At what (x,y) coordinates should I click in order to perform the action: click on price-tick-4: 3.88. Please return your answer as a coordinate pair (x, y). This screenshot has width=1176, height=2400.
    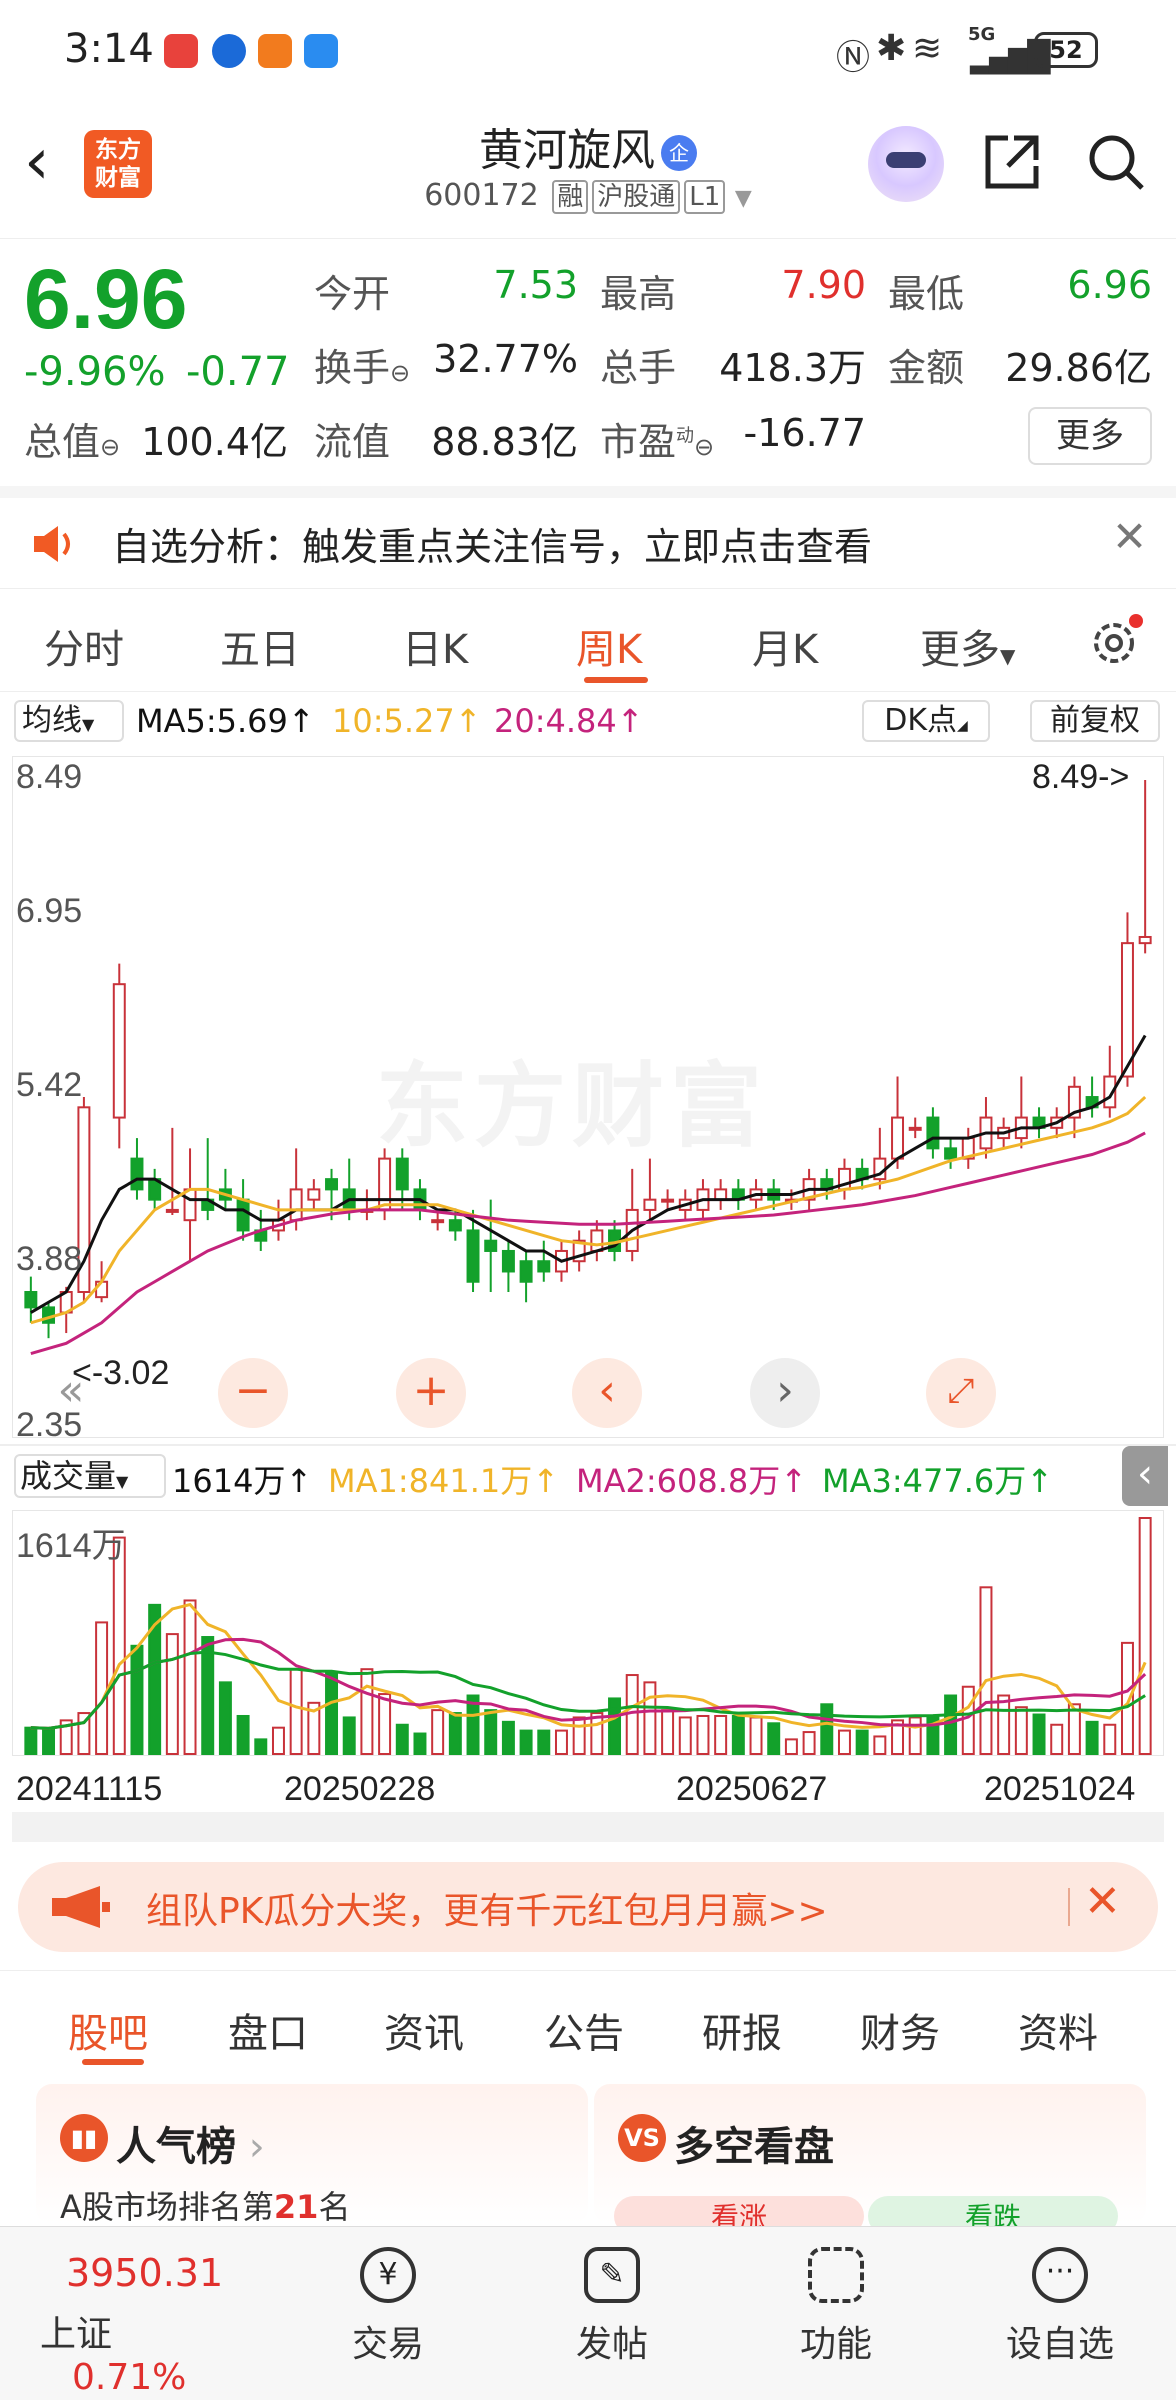
    Looking at the image, I should click on (49, 1259).